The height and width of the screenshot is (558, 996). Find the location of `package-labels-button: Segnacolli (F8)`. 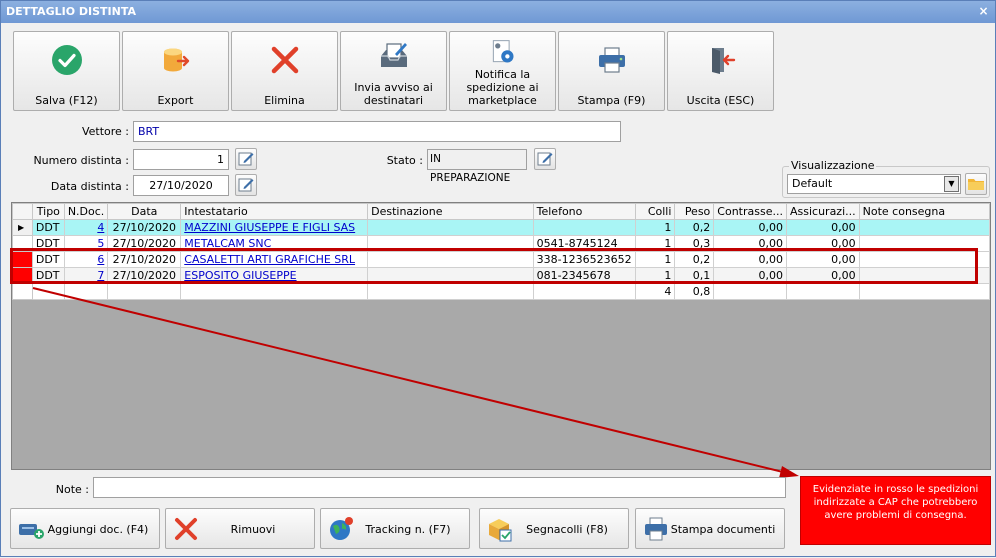

package-labels-button: Segnacolli (F8) is located at coordinates (554, 528).